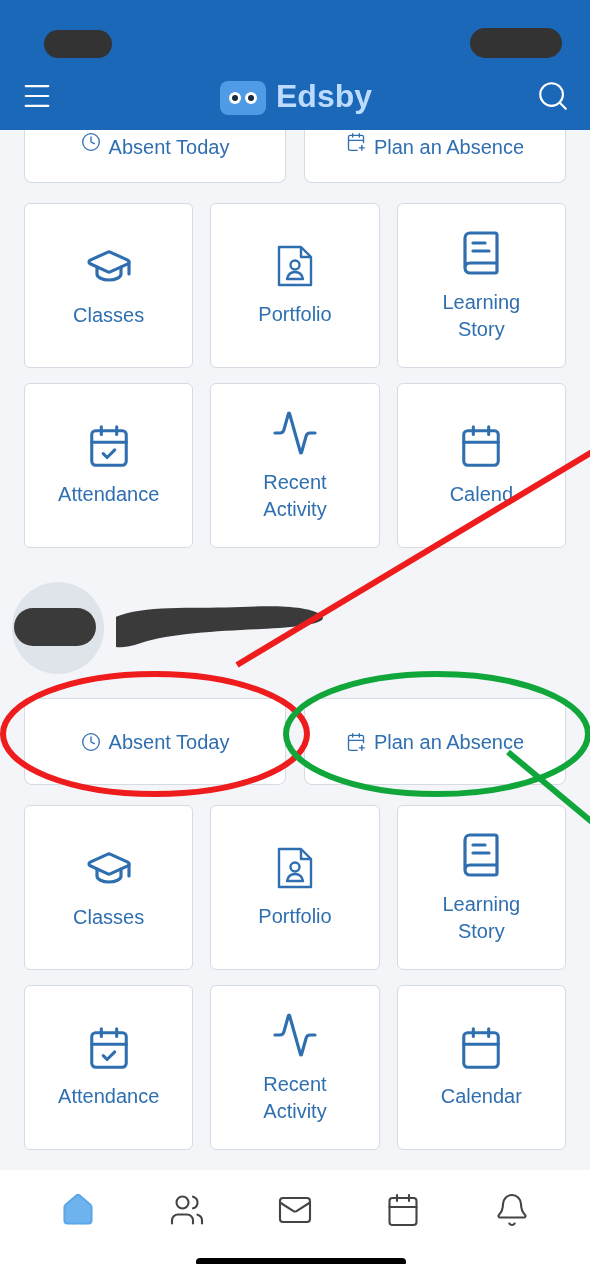 The image size is (590, 1264). What do you see at coordinates (324, 96) in the screenshot?
I see `app-title: Edsby` at bounding box center [324, 96].